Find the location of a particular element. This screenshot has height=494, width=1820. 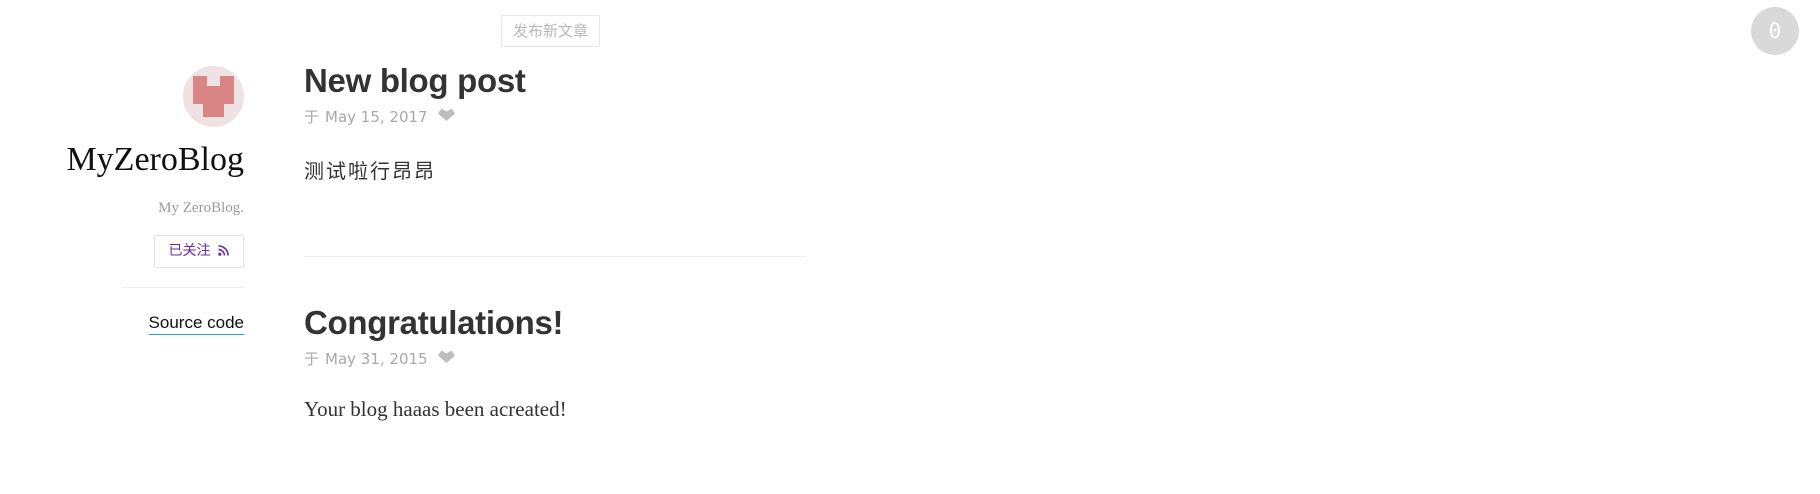

post-meta: 于 May 31, 2015 is located at coordinates (555, 358).